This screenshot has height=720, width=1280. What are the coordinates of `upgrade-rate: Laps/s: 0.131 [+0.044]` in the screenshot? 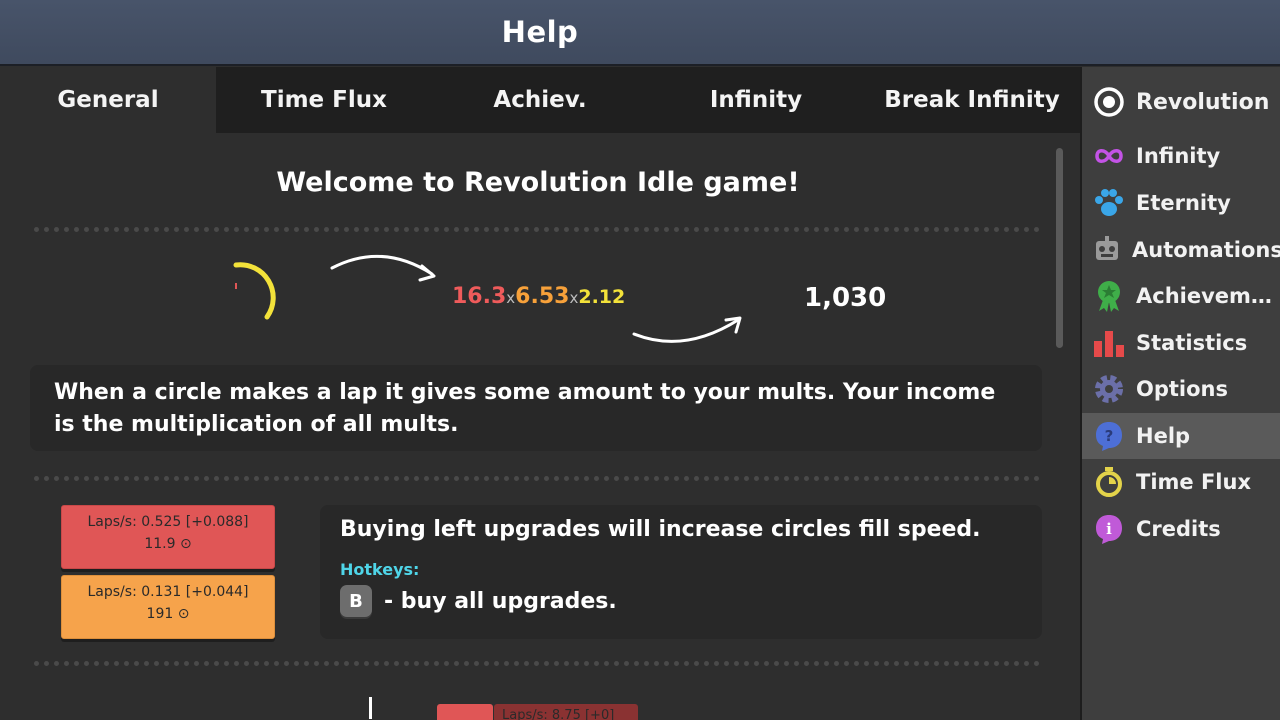 It's located at (168, 592).